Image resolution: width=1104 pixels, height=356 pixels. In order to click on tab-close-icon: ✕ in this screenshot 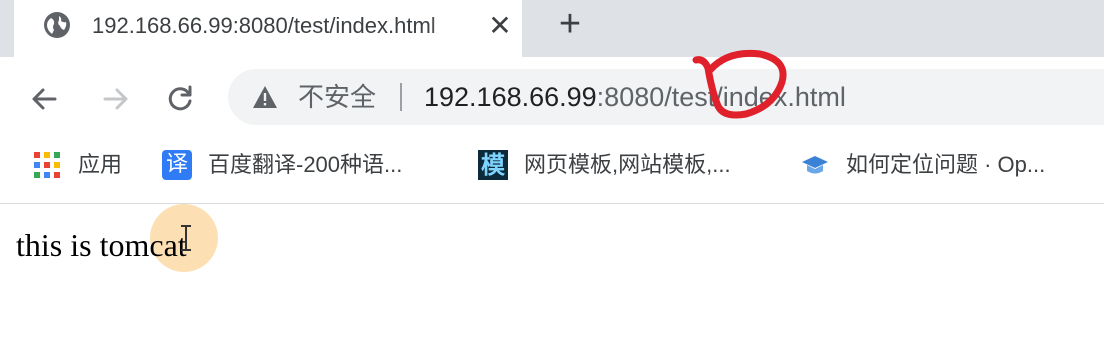, I will do `click(500, 26)`.